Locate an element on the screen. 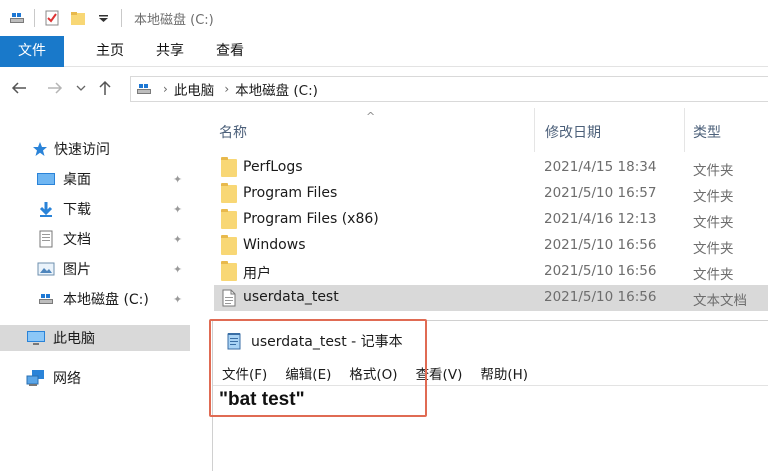  sidebar-item-local-disk: 本地磁盘 (C:) ✦ is located at coordinates (95, 299).